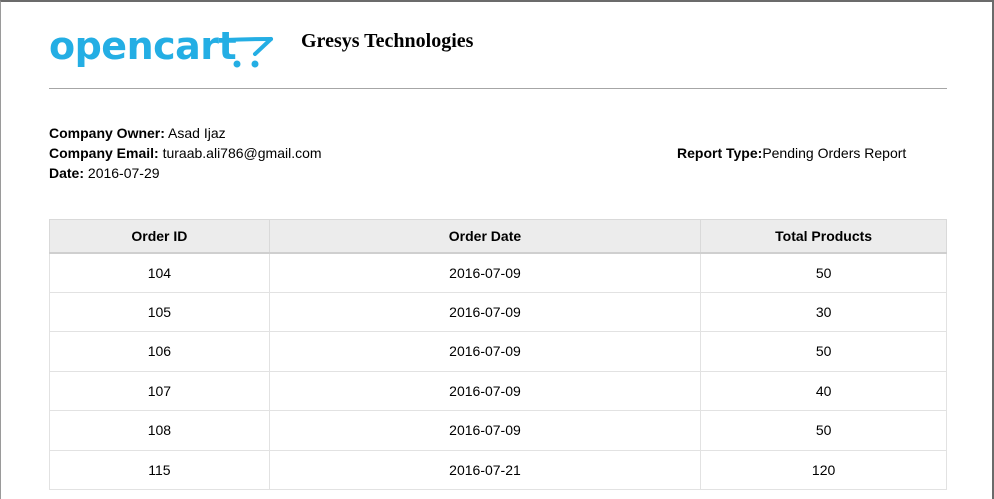  Describe the element at coordinates (123, 173) in the screenshot. I see `date-value: 2016-07-29` at that location.